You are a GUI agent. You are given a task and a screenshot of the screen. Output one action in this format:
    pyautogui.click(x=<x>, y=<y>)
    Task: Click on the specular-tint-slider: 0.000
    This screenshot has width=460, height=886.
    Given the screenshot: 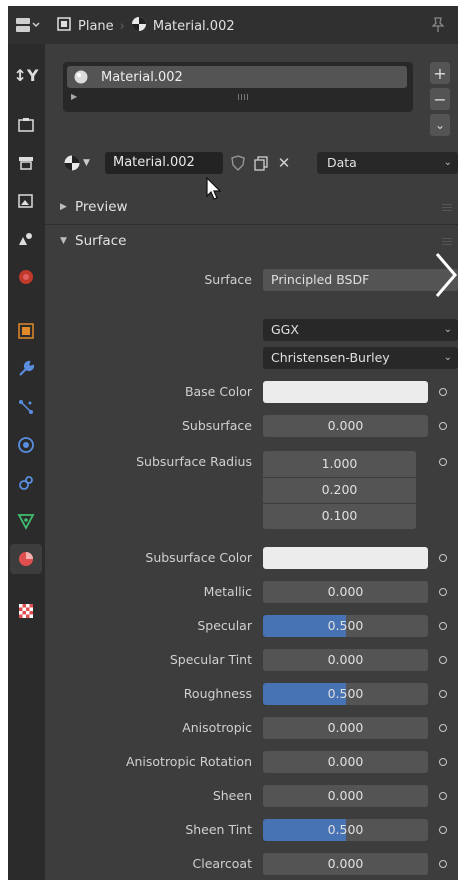 What is the action you would take?
    pyautogui.click(x=345, y=660)
    